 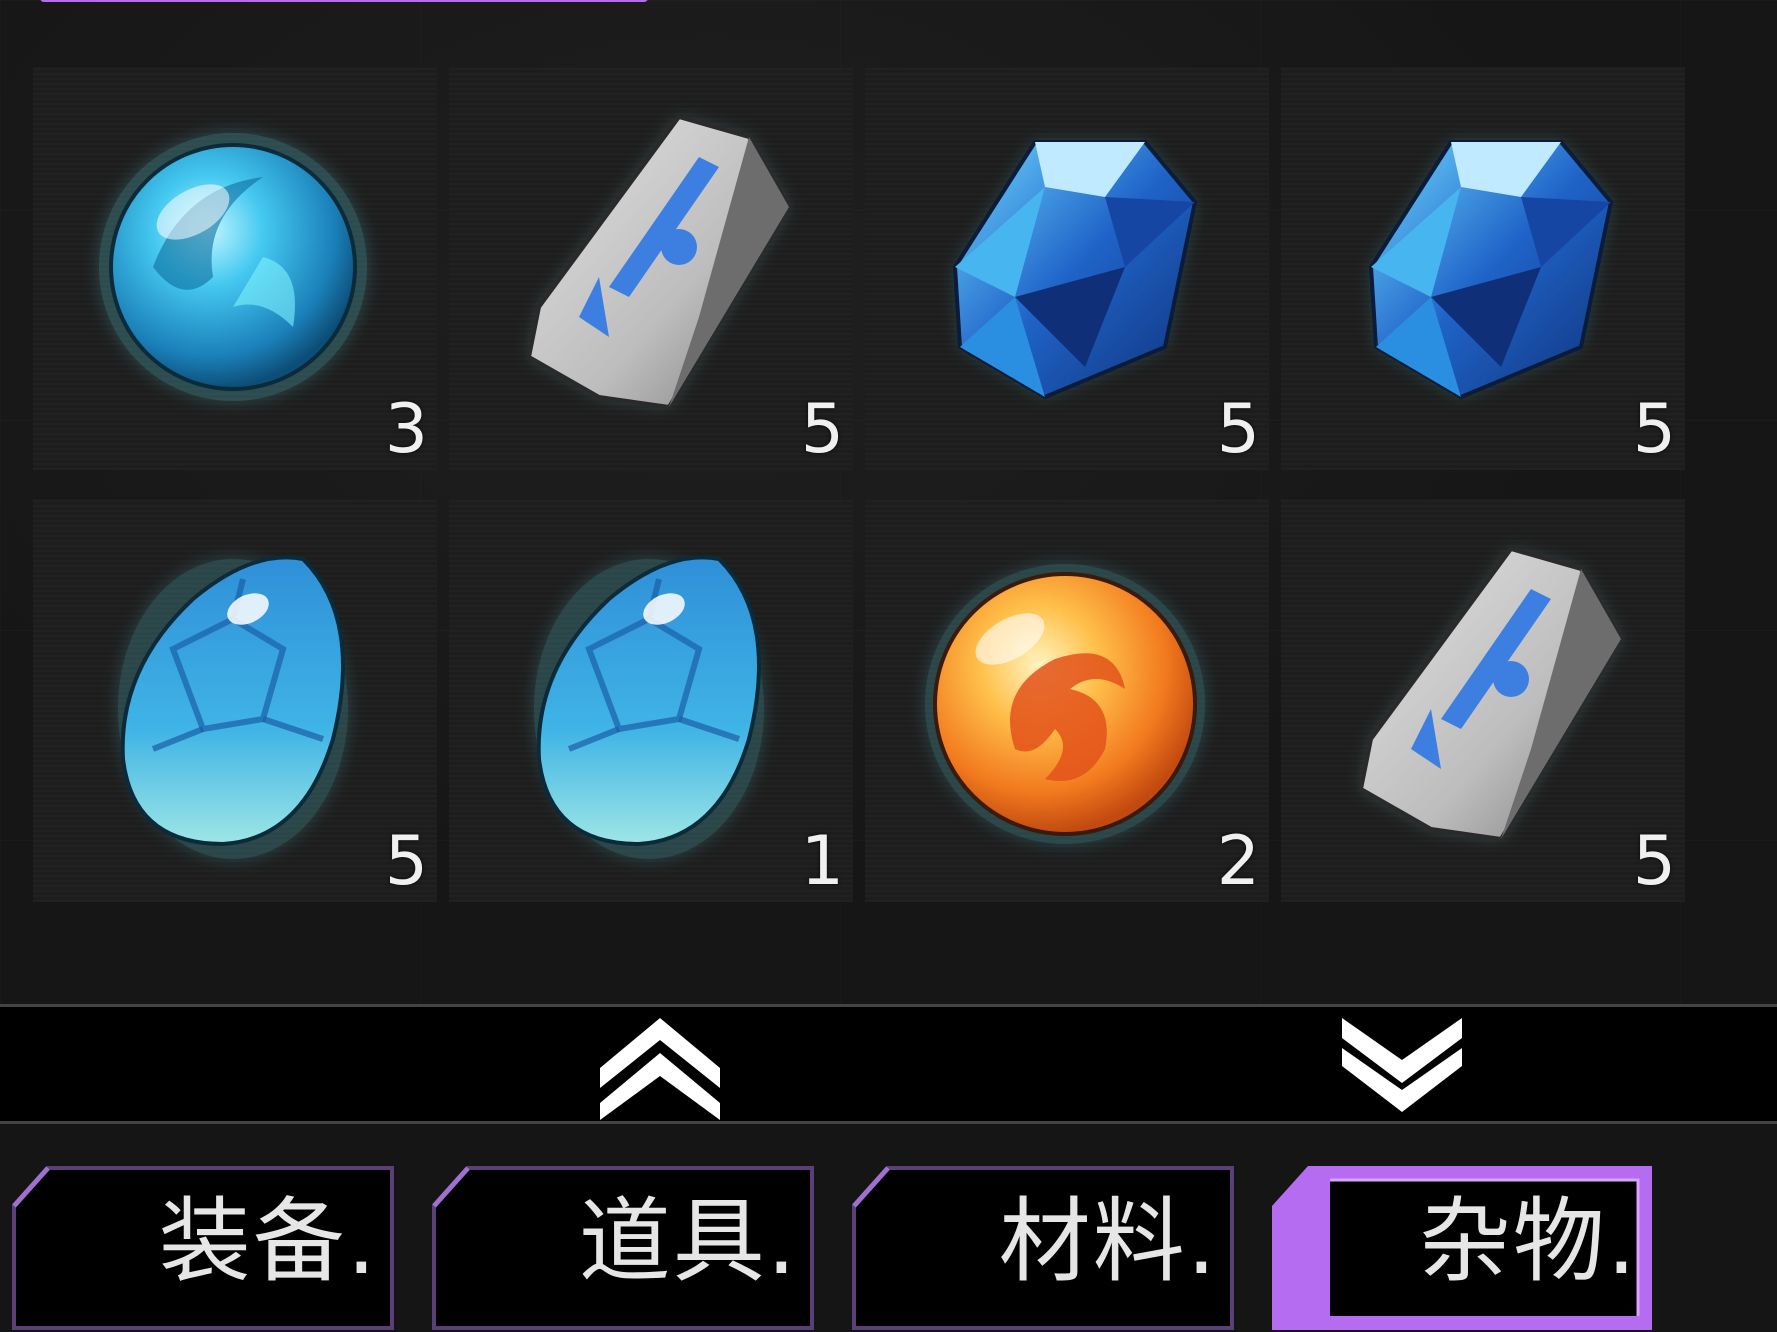 I want to click on fire-orb-icon, so click(x=1065, y=704).